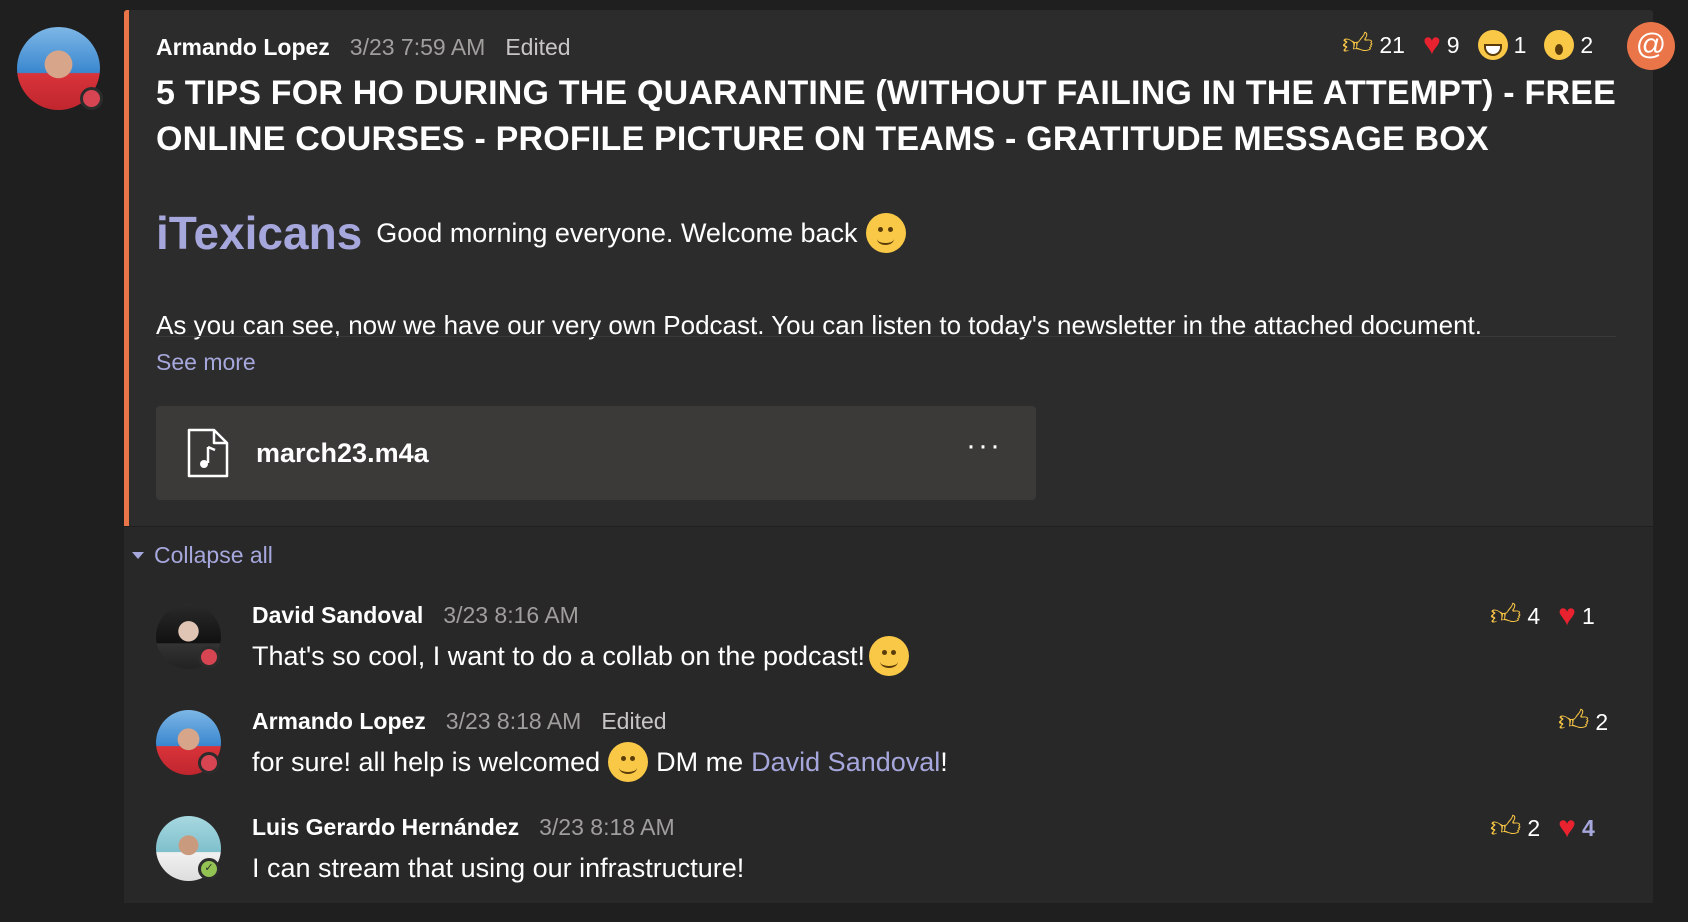 The width and height of the screenshot is (1688, 922). I want to click on brand-heading: iTexicans, so click(259, 233).